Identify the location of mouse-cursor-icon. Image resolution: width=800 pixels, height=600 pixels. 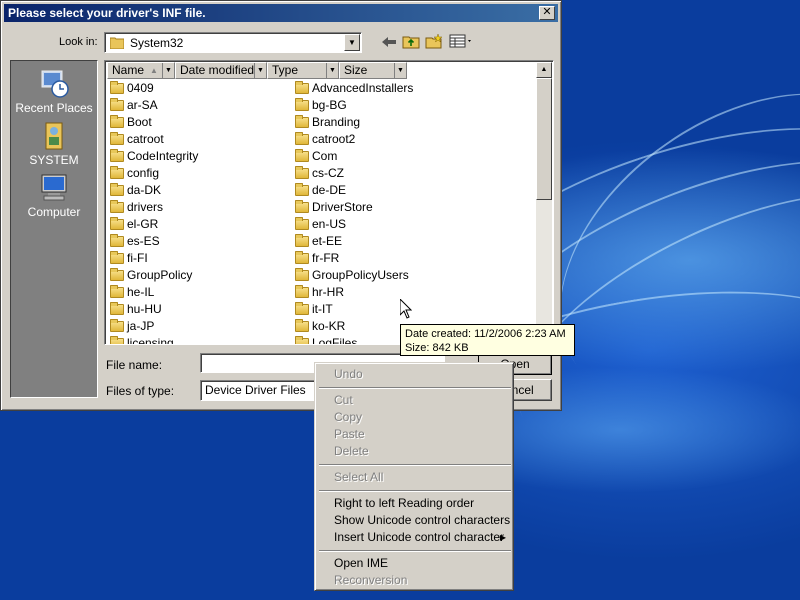
(406, 309).